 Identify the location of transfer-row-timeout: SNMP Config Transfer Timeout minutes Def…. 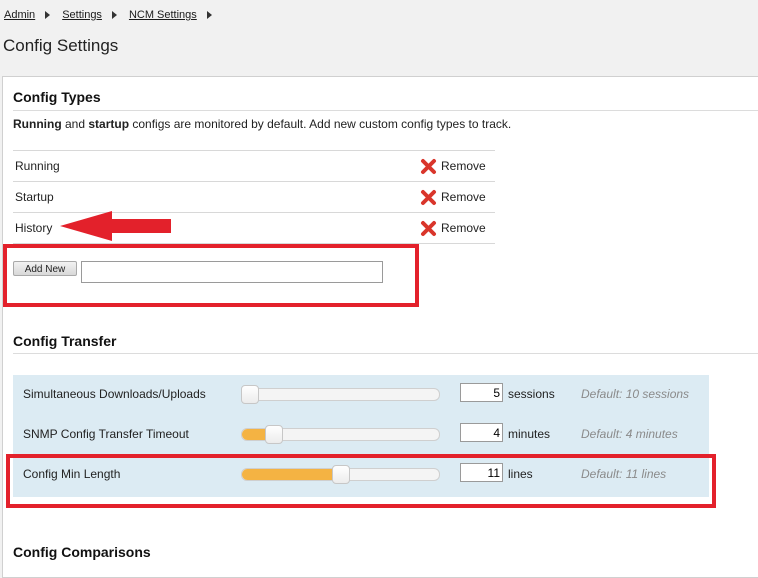
(361, 435).